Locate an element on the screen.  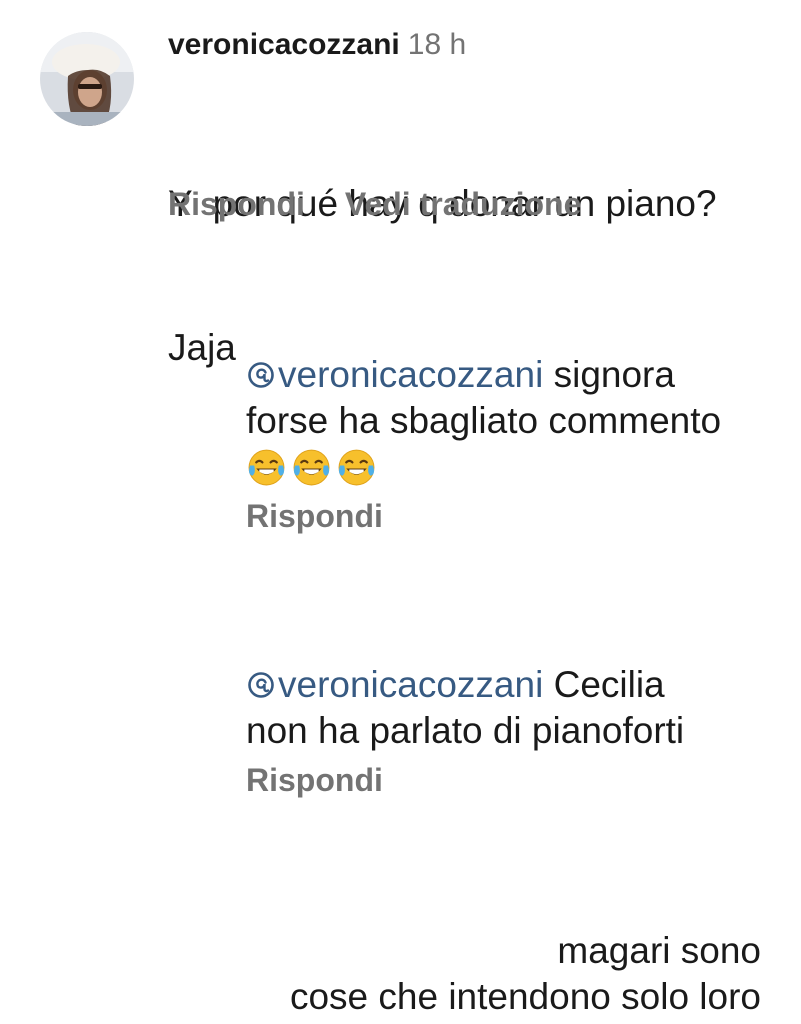
comment-header: veronicacozzani 18 h is located at coordinates (317, 45).